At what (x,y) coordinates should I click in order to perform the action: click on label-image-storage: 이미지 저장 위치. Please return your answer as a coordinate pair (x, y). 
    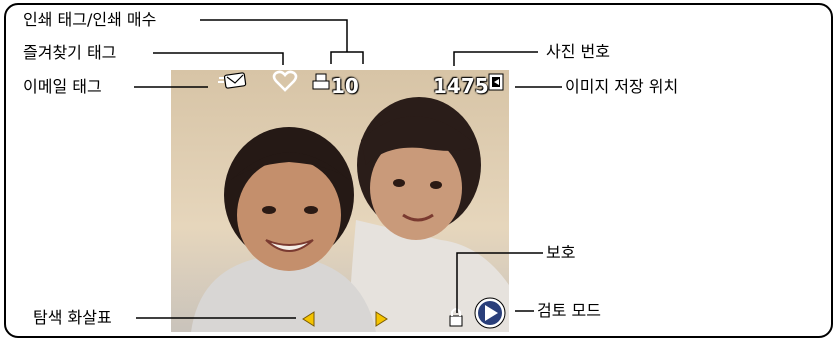
    Looking at the image, I should click on (622, 86).